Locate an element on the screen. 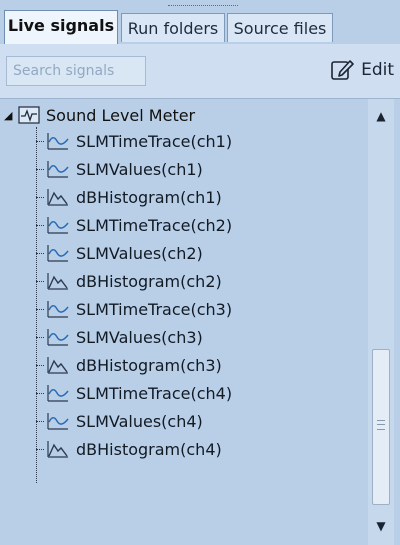 Image resolution: width=400 pixels, height=545 pixels. vertical-scrollbar: ▲ ▼ is located at coordinates (381, 322).